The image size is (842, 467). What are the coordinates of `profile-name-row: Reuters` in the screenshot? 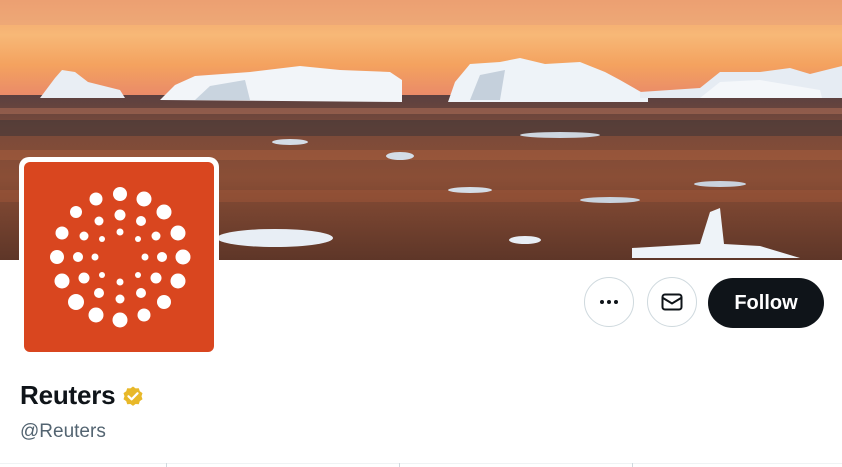 It's located at (82, 395).